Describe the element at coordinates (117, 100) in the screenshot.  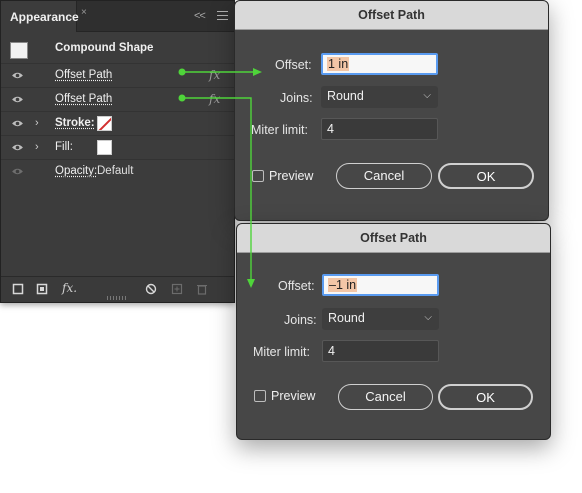
I see `row-offset-path-2: Offset Path fx` at that location.